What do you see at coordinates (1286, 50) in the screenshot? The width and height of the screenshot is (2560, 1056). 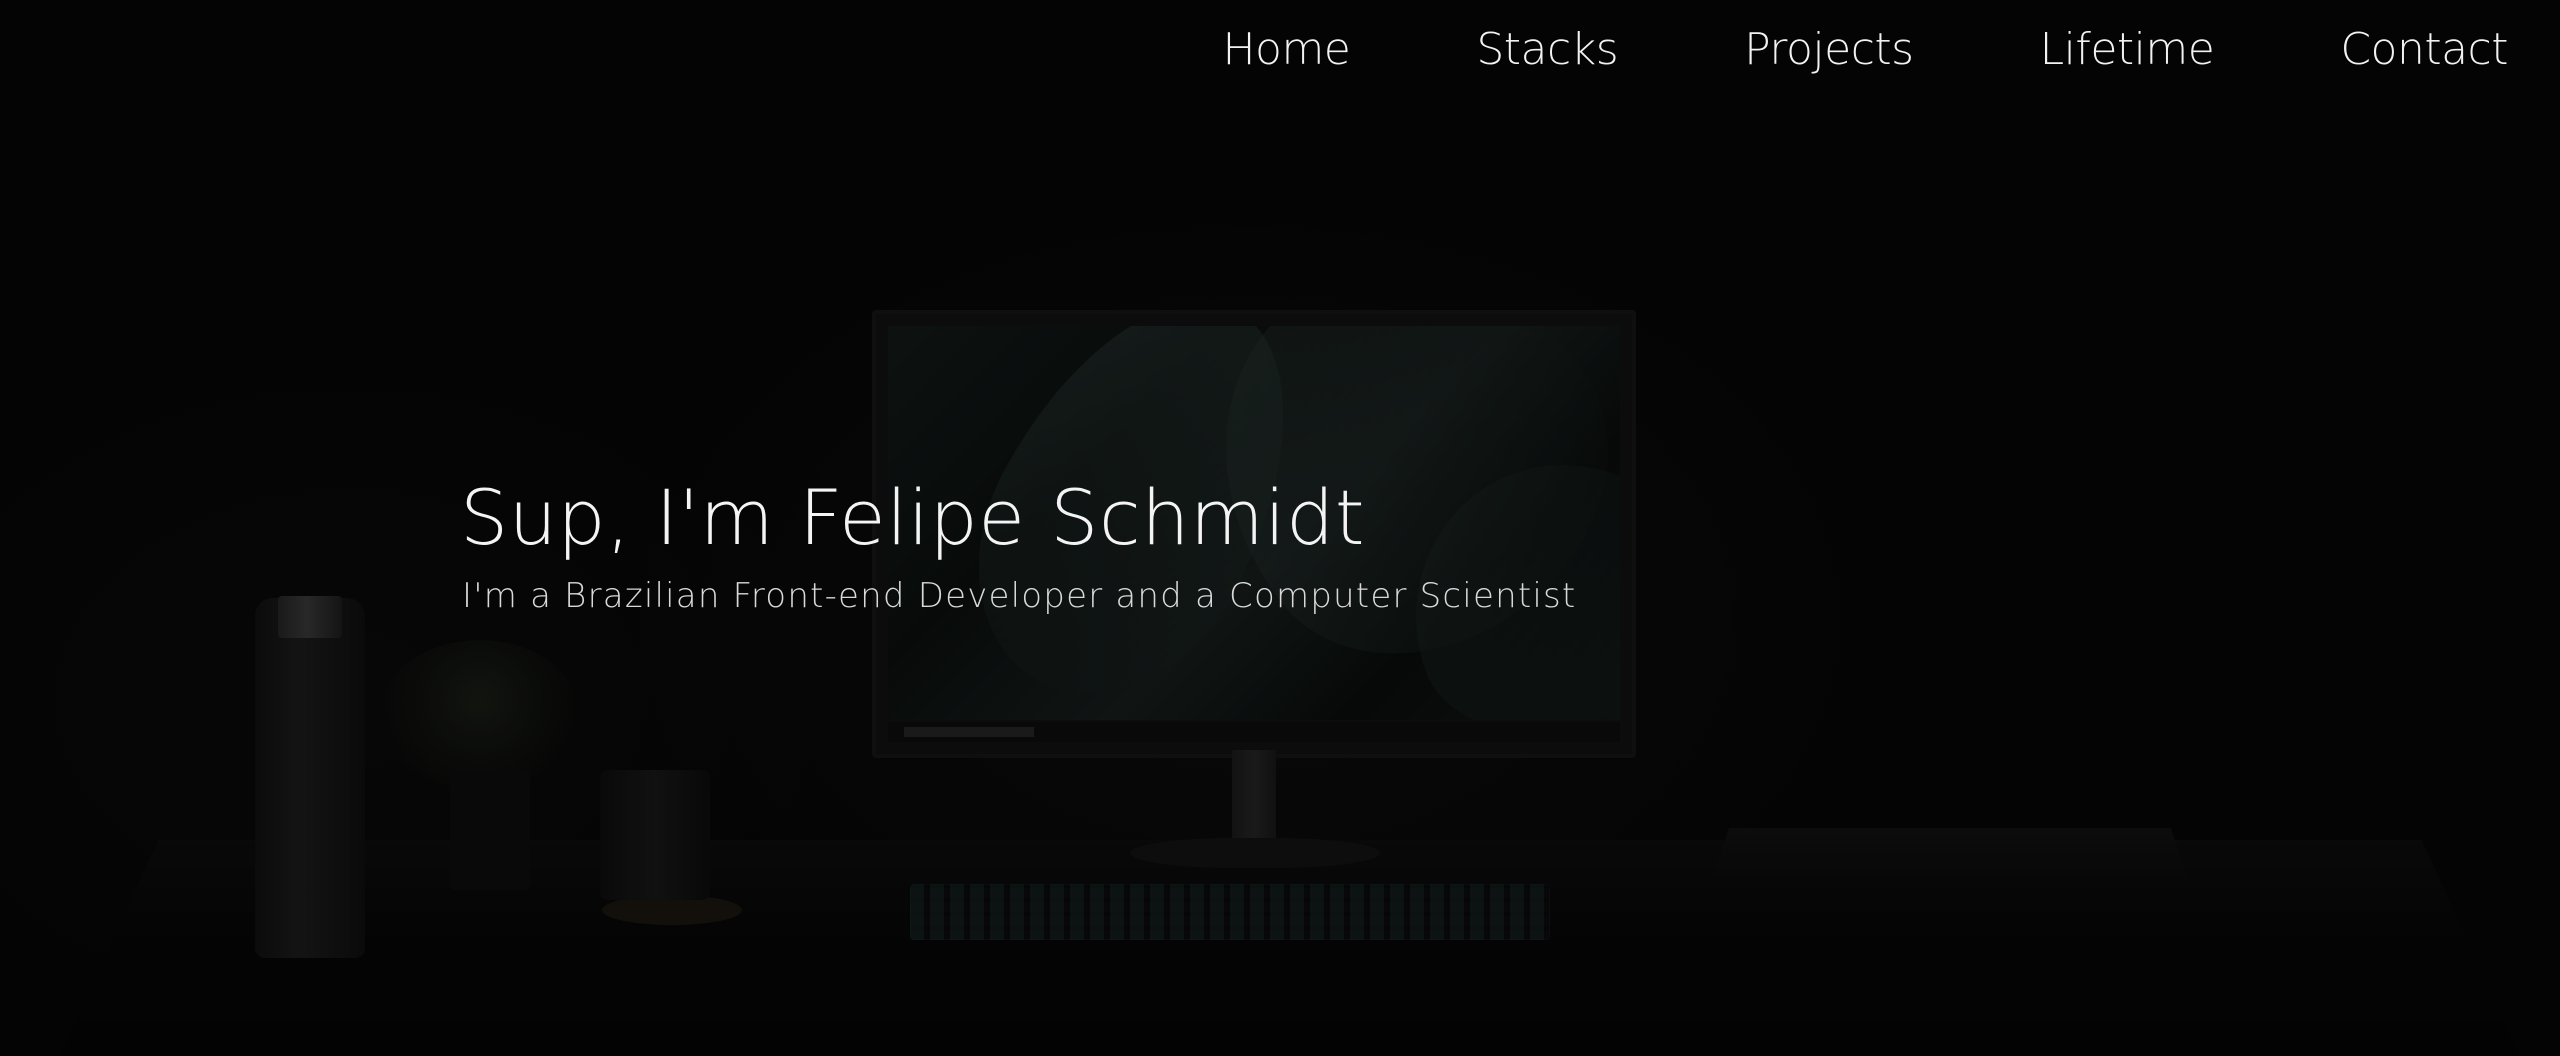 I see `nav-link-home: Home` at bounding box center [1286, 50].